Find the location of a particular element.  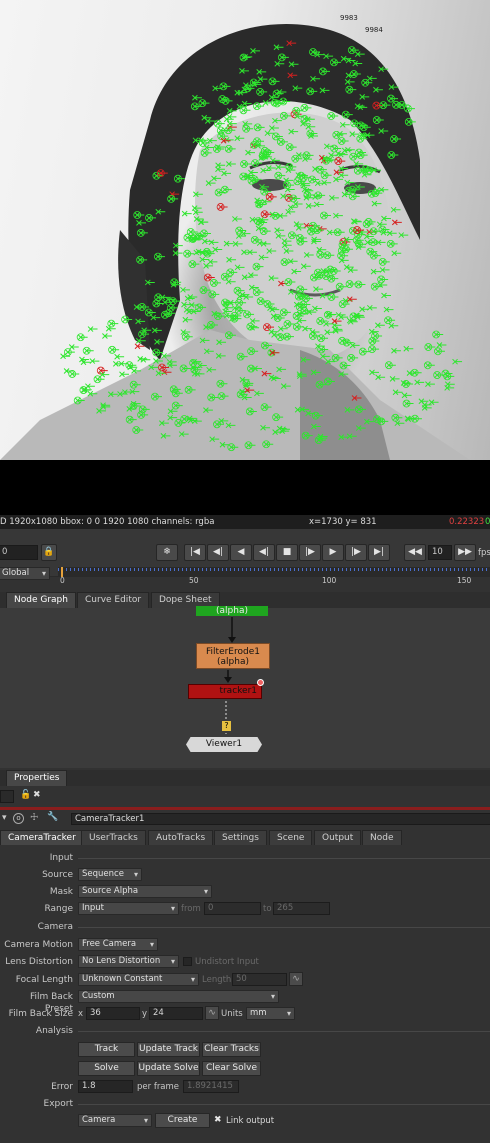

camera-tracker-node: tracker1 is located at coordinates (225, 691).